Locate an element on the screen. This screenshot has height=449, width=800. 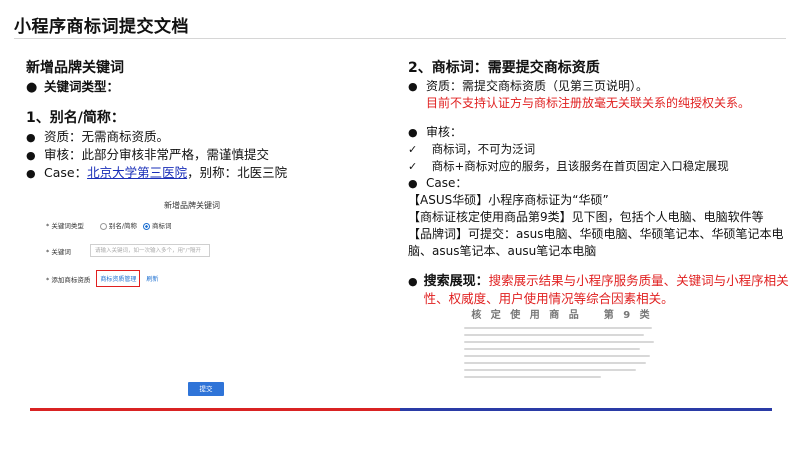
case-item: ● Case： is located at coordinates (603, 183).